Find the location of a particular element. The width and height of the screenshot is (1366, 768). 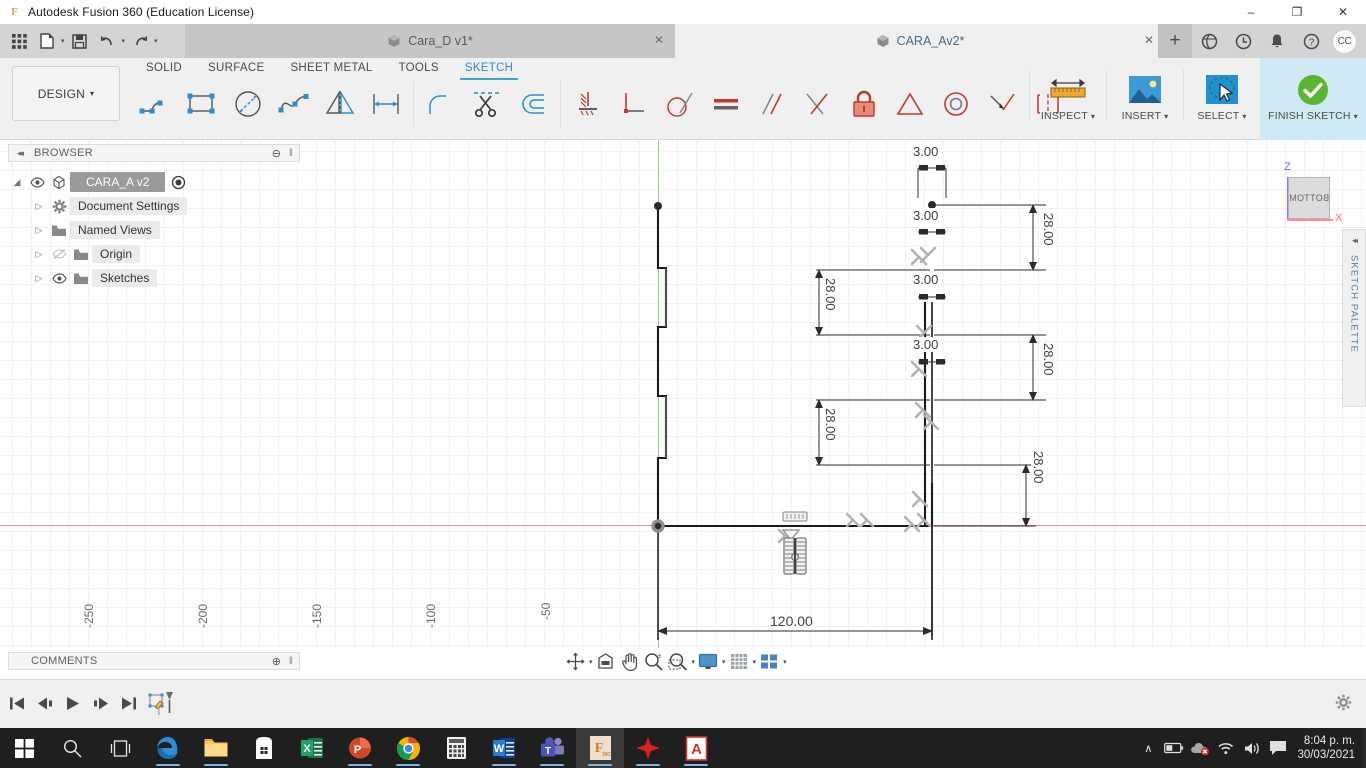

pan-hand-icon is located at coordinates (630, 662).